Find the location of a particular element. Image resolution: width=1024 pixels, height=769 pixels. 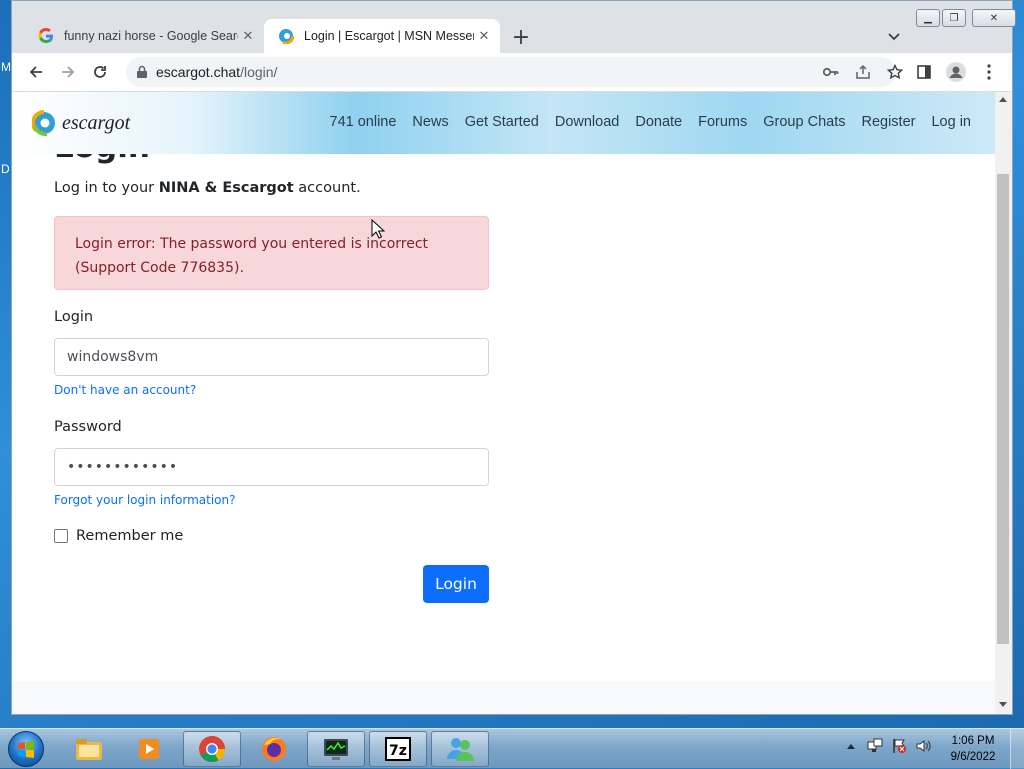

nav-online-count: 741 online is located at coordinates (363, 122).